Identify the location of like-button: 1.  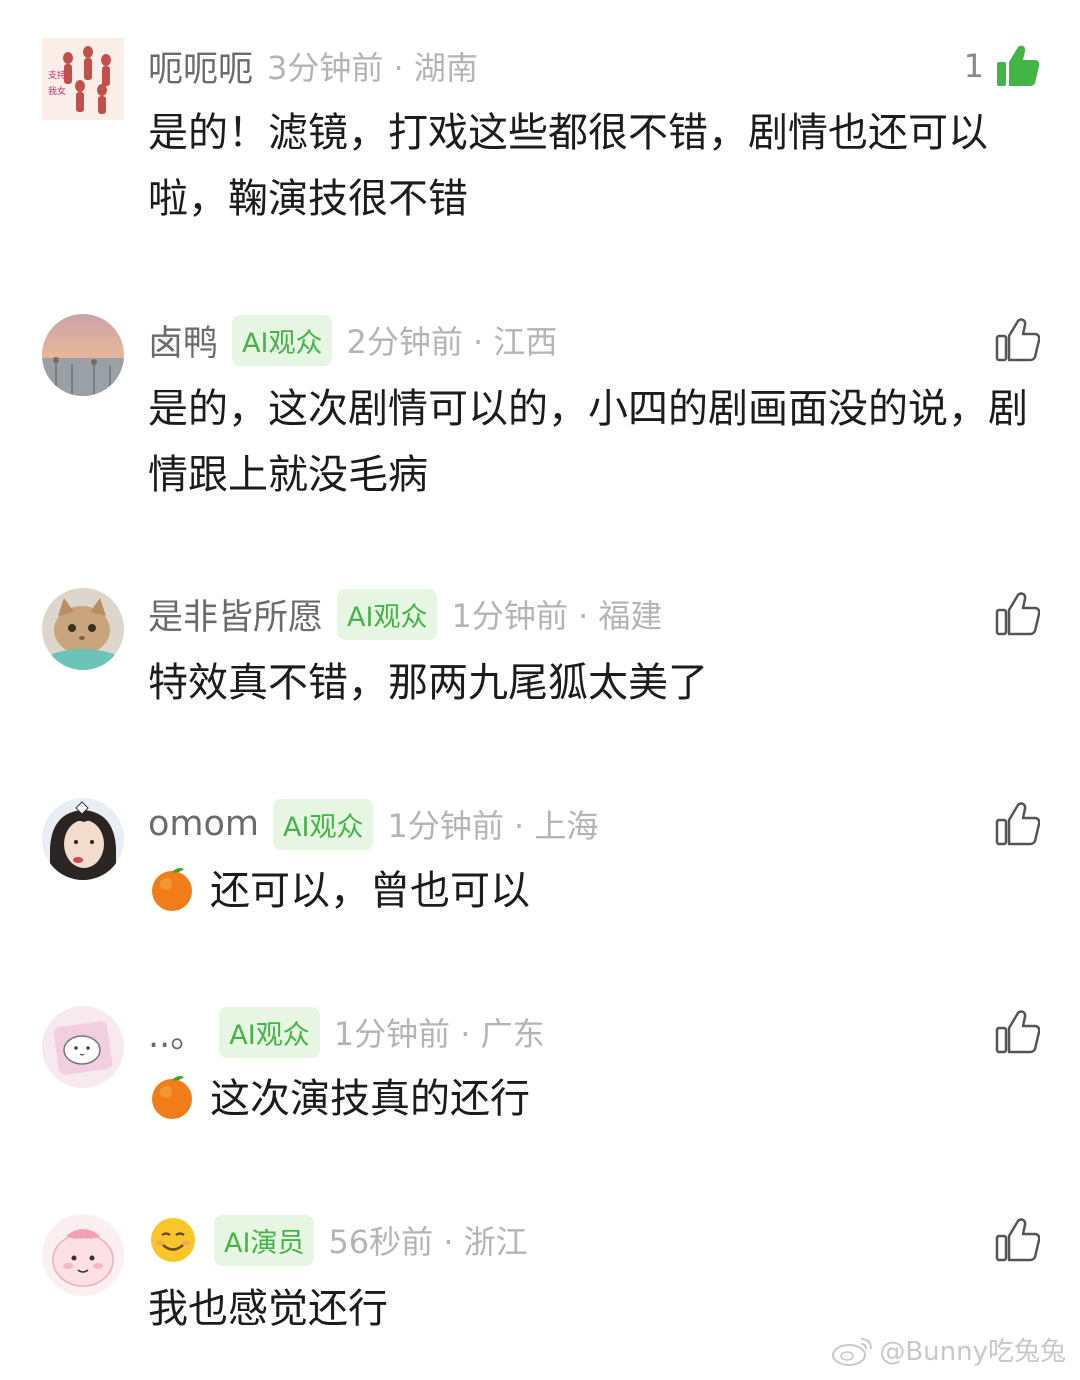
(1002, 66).